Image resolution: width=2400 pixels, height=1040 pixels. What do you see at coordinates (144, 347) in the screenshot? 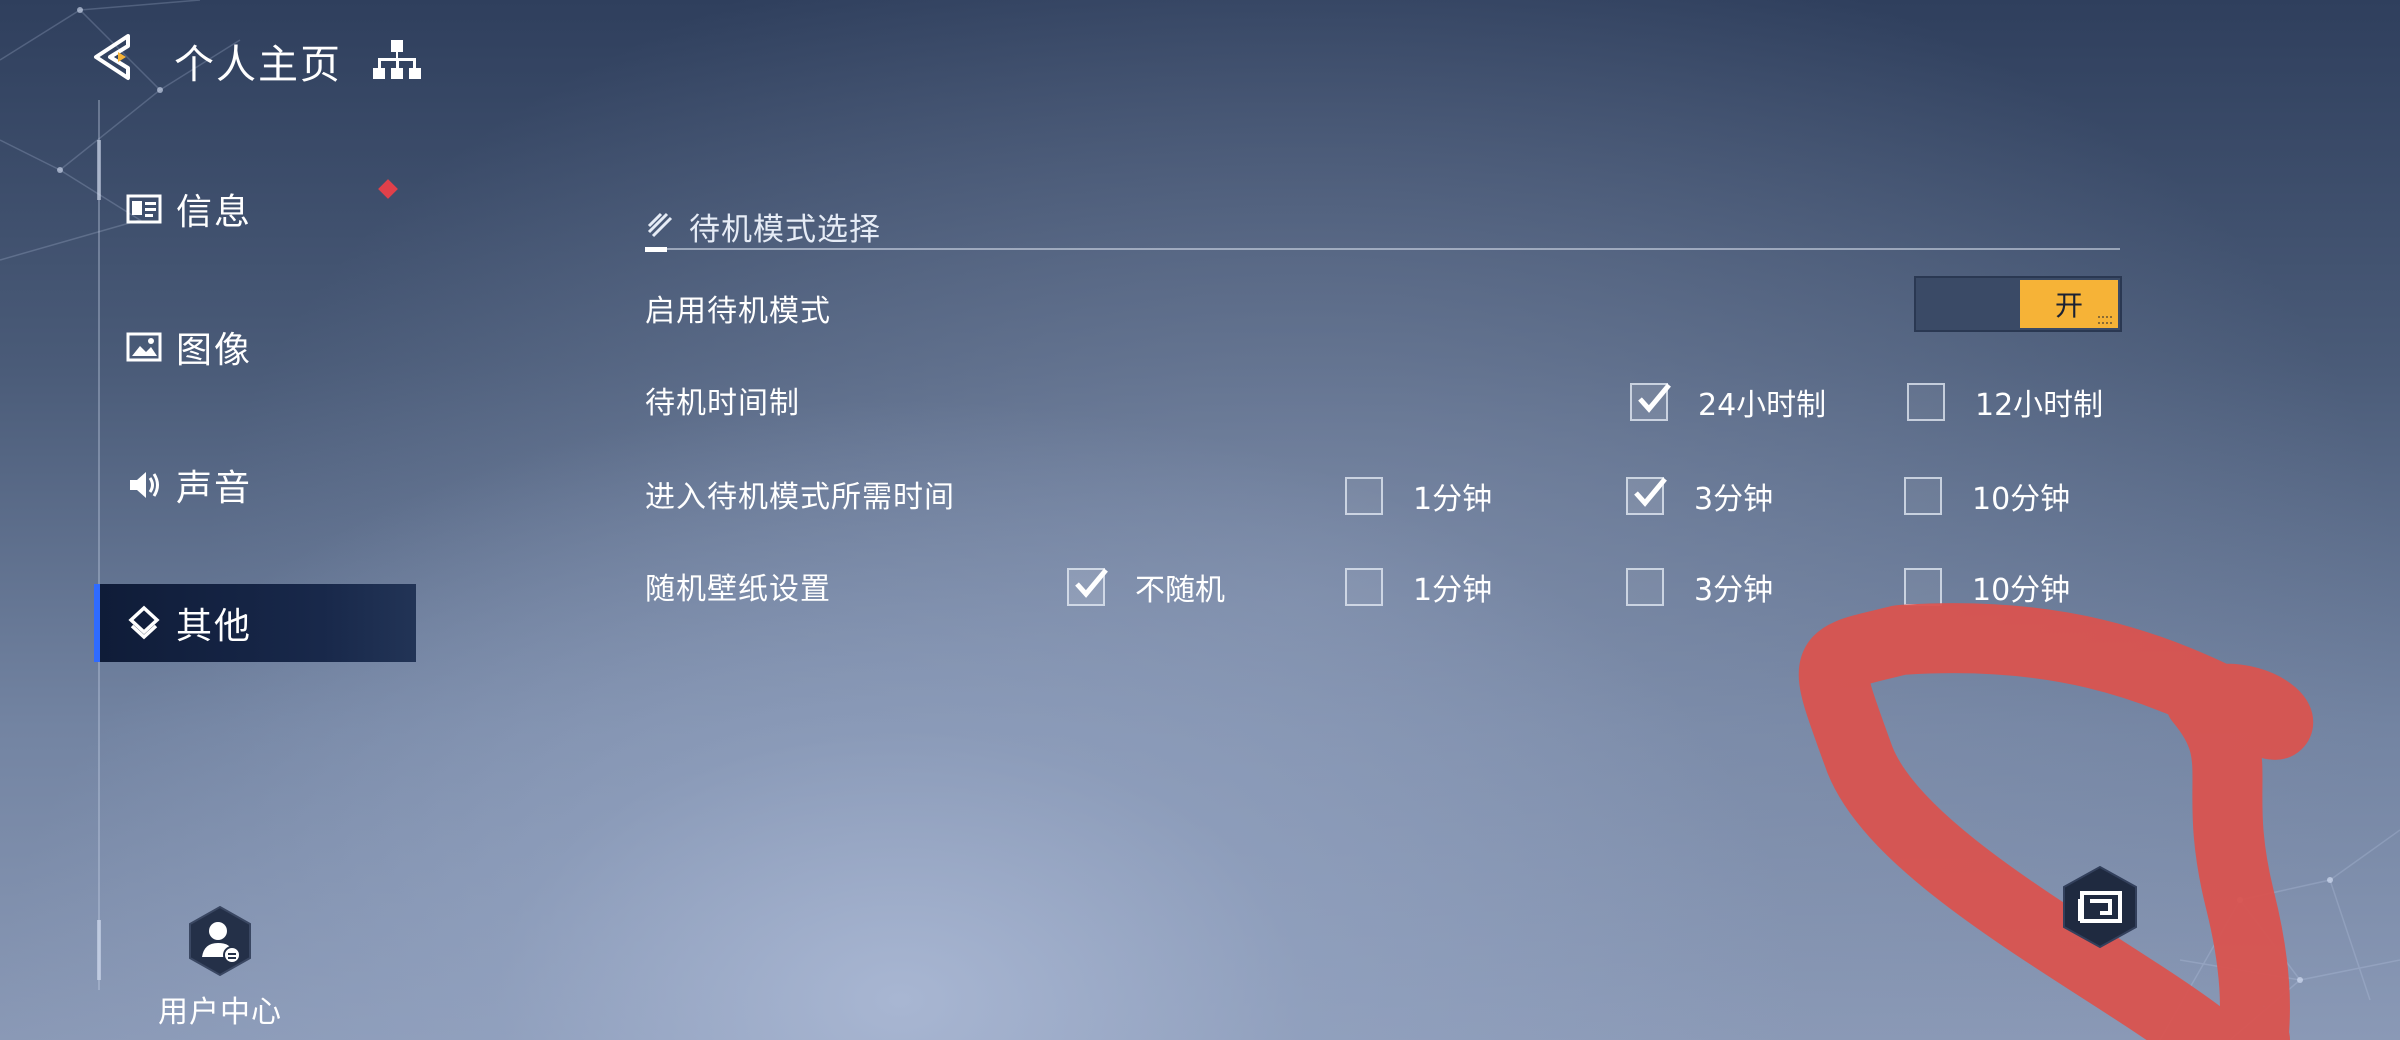
I see `image-icon` at bounding box center [144, 347].